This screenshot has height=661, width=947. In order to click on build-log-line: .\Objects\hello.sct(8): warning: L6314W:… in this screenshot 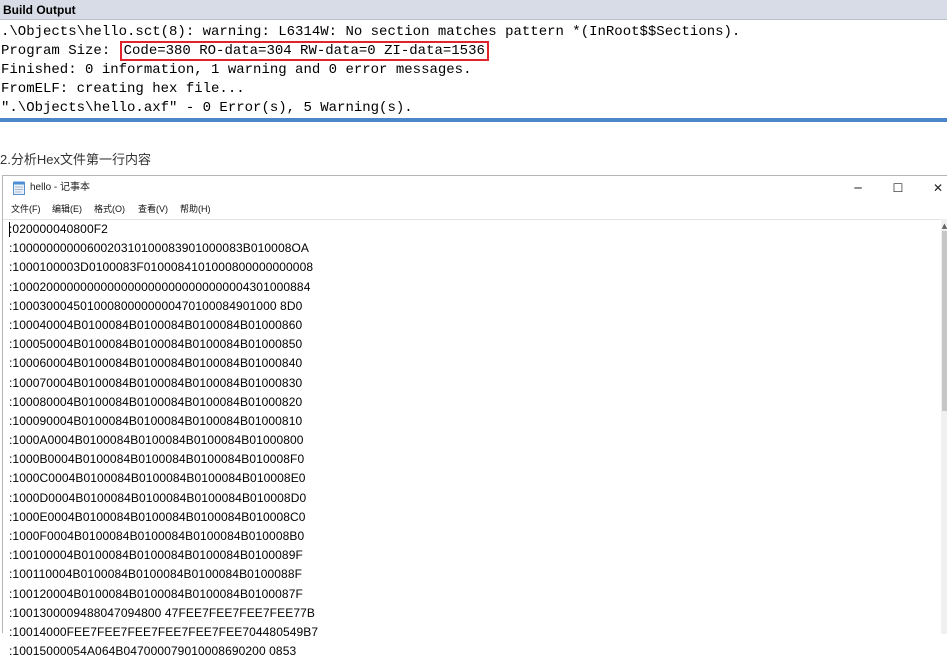, I will do `click(371, 32)`.